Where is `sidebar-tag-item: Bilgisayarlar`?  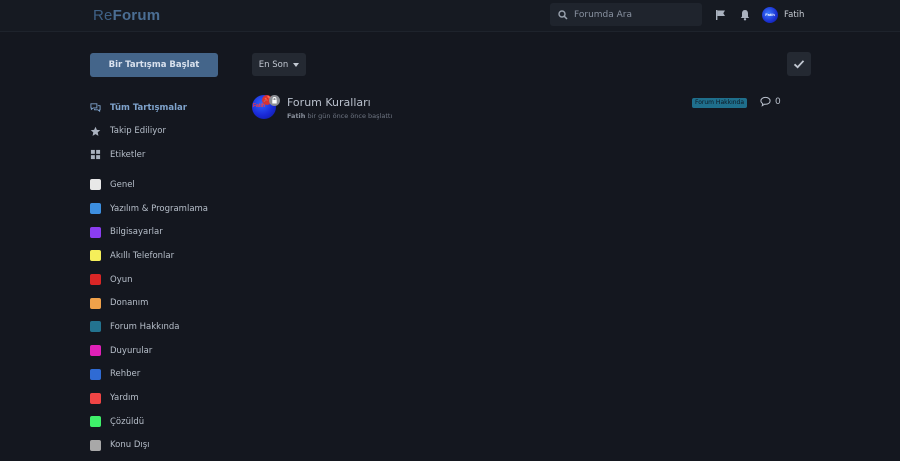 sidebar-tag-item: Bilgisayarlar is located at coordinates (149, 232).